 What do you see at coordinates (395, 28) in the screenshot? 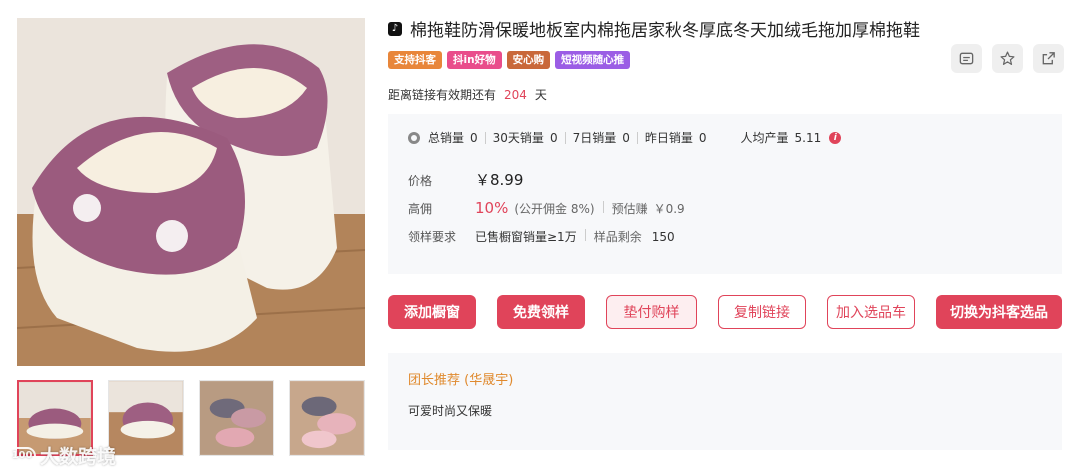
I see `douyin-icon: ♪` at bounding box center [395, 28].